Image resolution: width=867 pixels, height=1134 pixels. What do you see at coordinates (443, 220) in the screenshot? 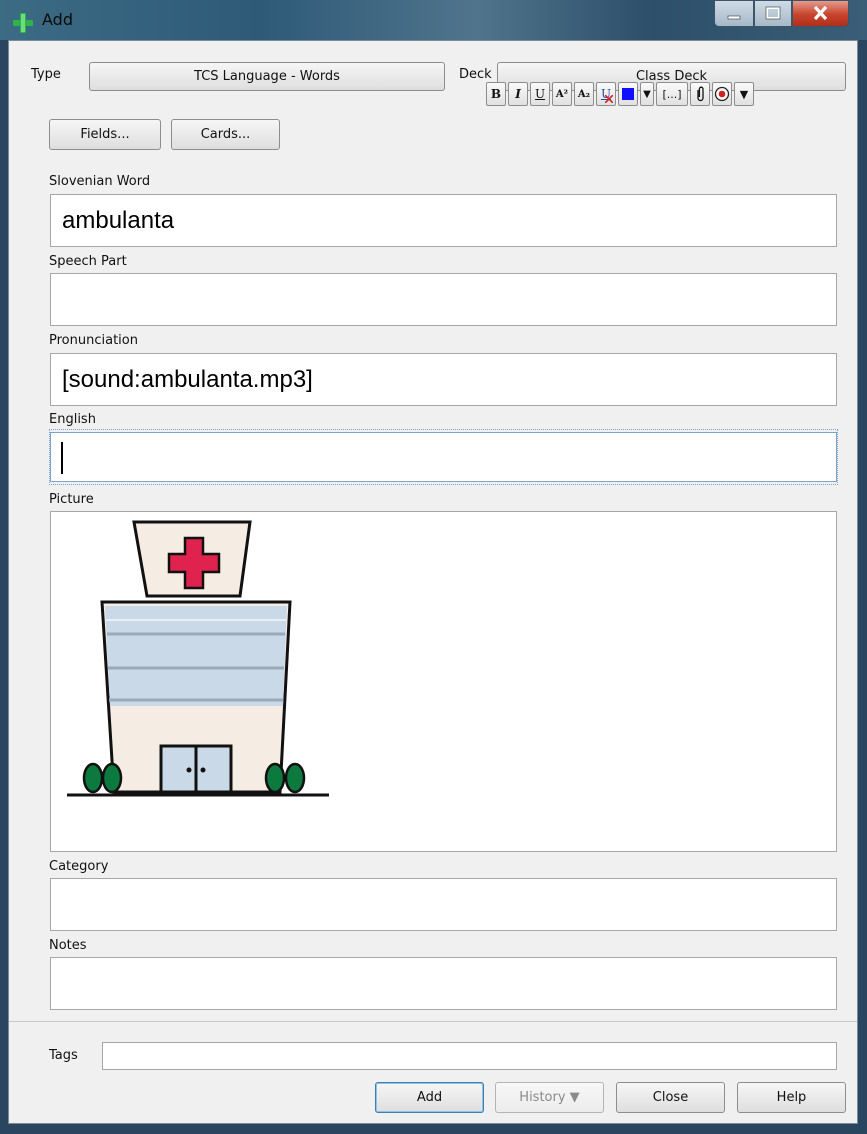
I see `slovenian-word-field: ambulanta` at bounding box center [443, 220].